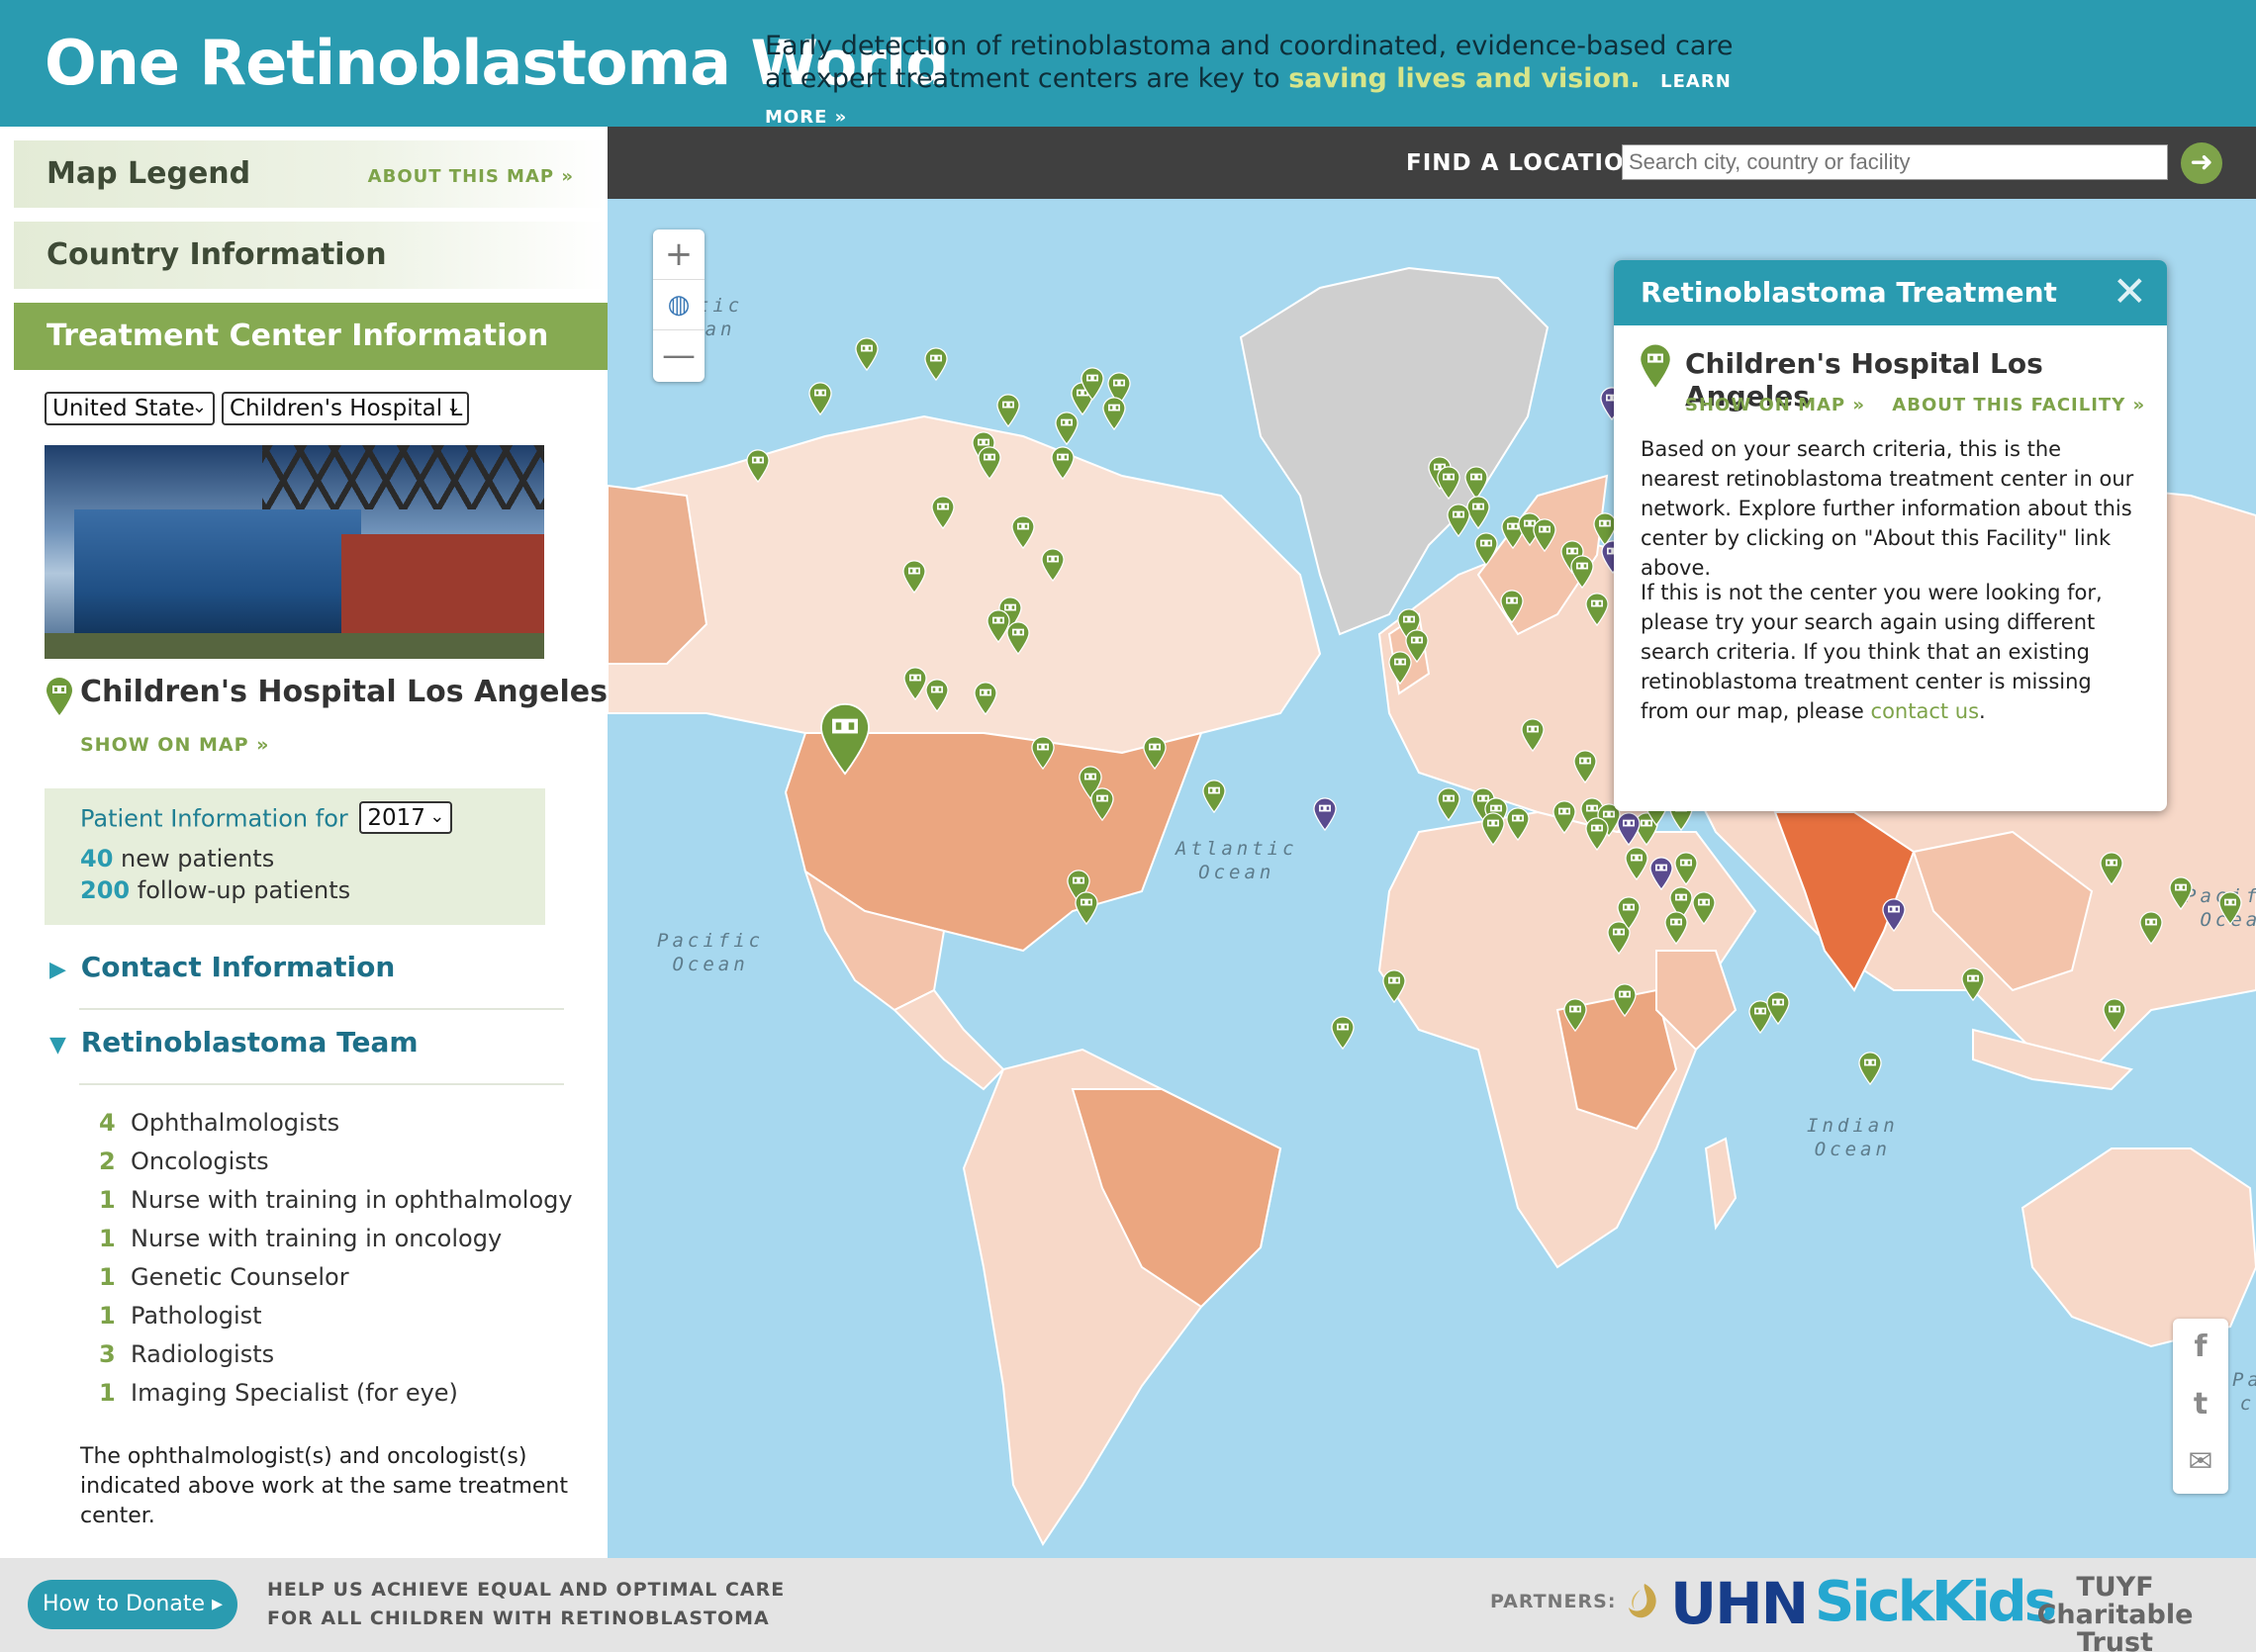  Describe the element at coordinates (2202, 163) in the screenshot. I see `arrow-right-icon: ➜` at that location.